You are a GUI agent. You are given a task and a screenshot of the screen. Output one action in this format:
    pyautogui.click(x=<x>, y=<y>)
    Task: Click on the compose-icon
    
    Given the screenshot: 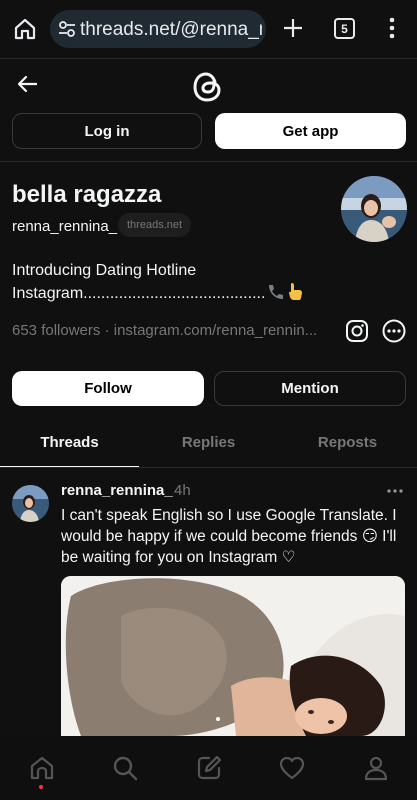 What is the action you would take?
    pyautogui.click(x=209, y=768)
    